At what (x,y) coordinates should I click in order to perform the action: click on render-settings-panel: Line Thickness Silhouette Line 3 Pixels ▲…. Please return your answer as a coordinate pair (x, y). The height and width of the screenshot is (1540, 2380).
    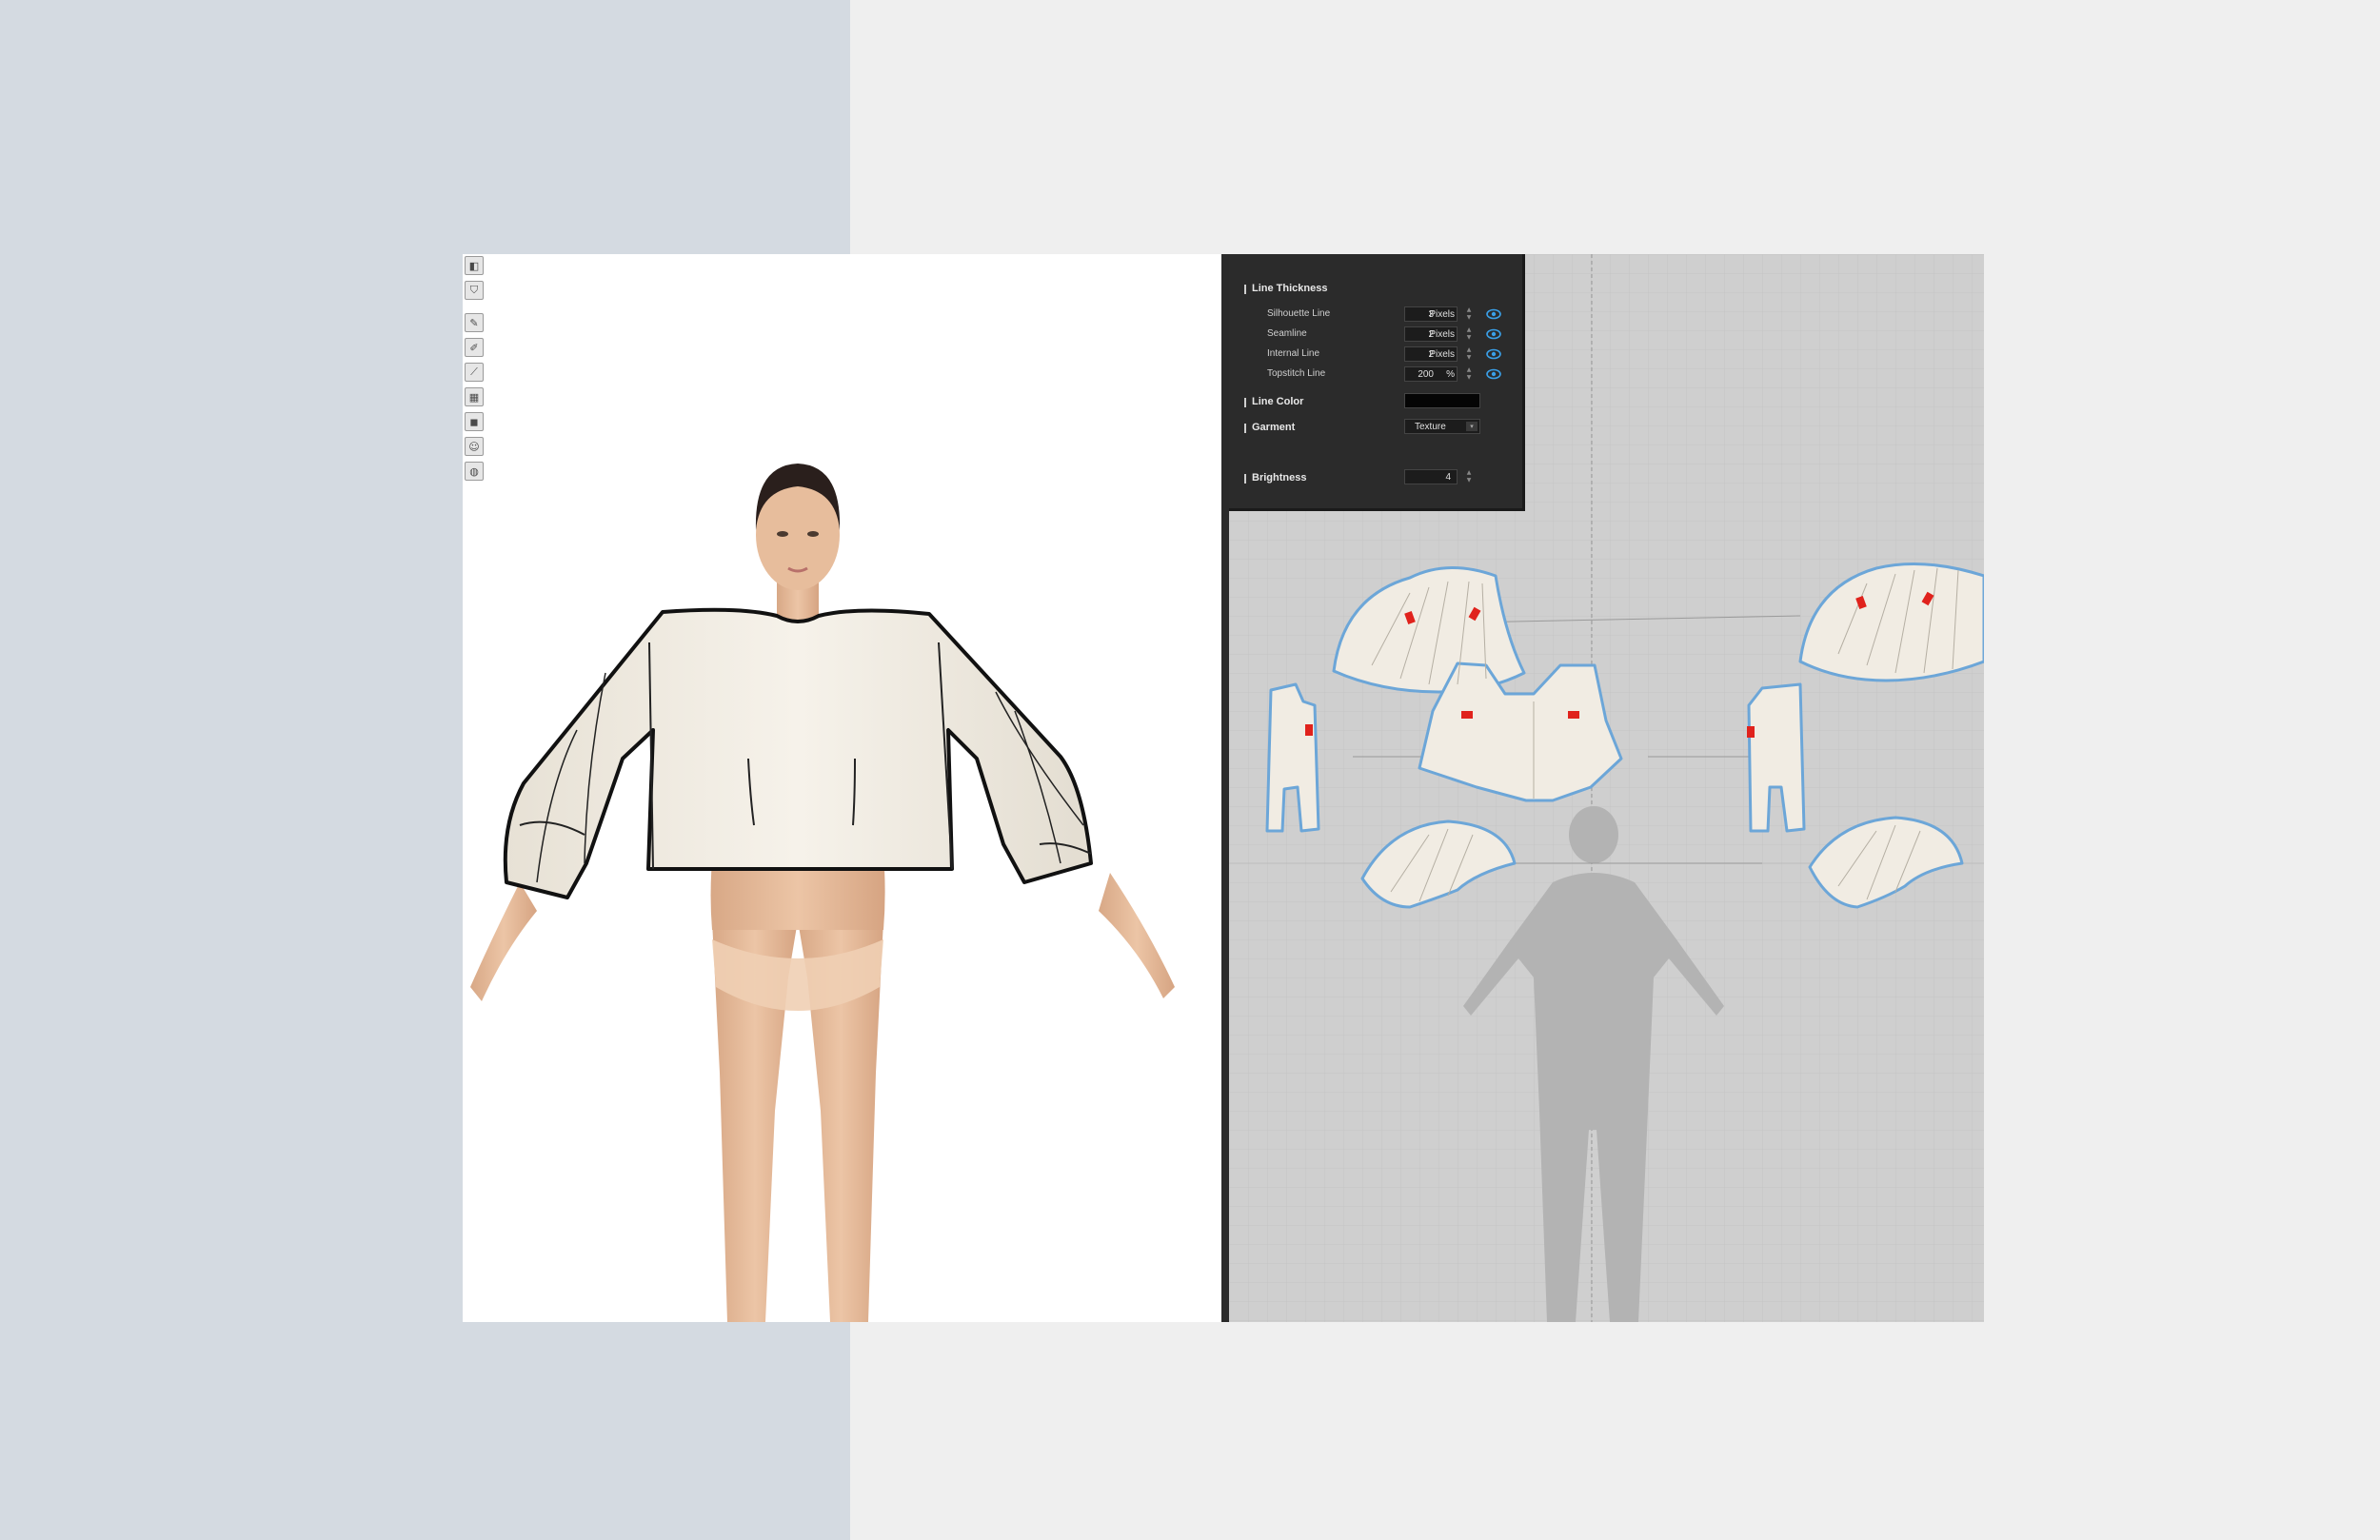
    Looking at the image, I should click on (1377, 382).